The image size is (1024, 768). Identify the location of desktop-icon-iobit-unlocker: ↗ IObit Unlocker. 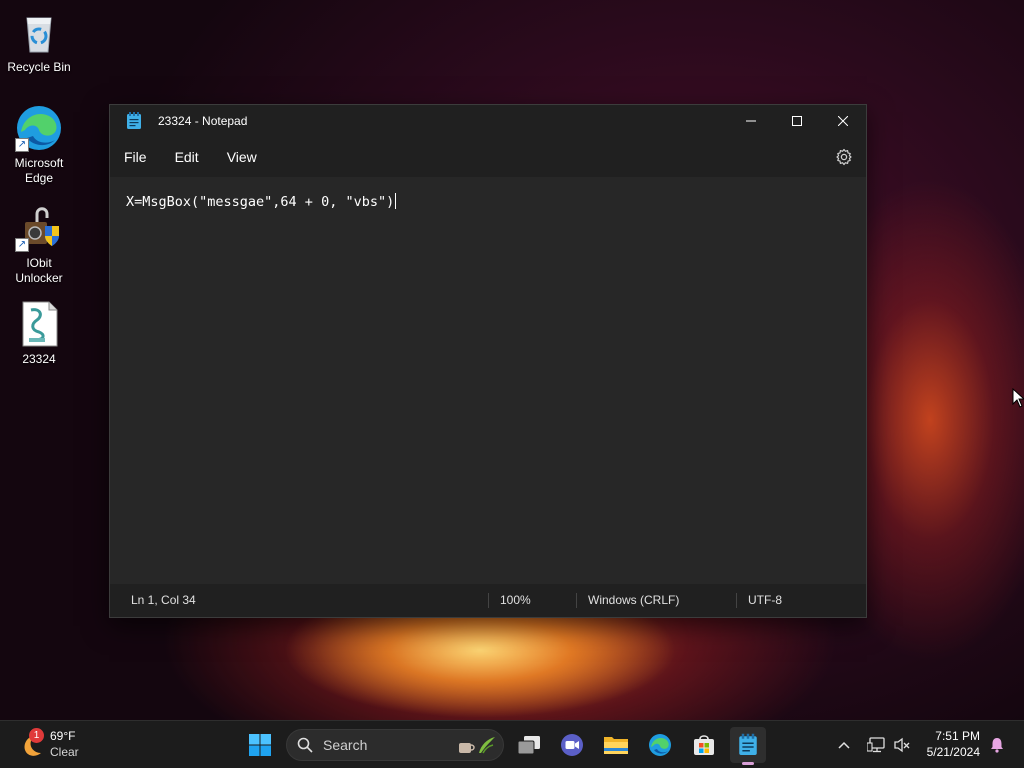
(39, 245).